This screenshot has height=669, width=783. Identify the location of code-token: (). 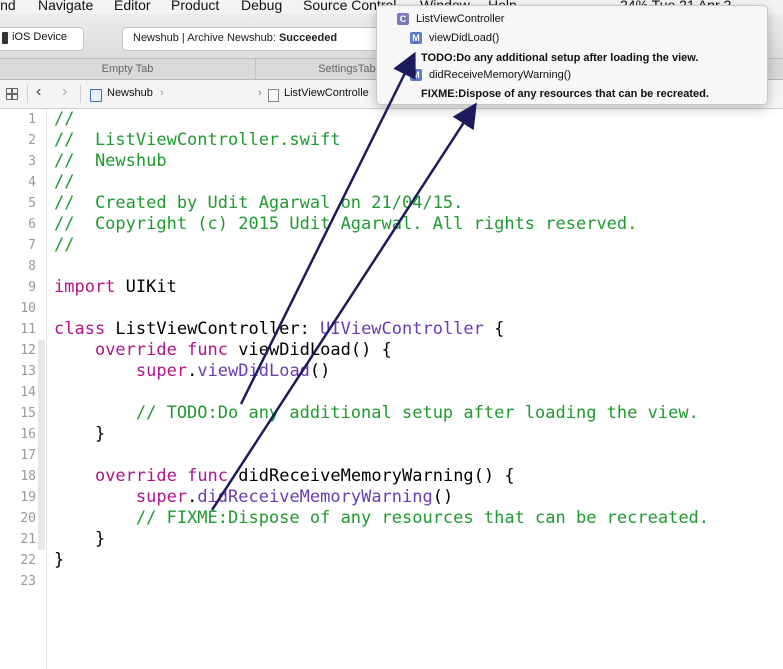
(320, 371).